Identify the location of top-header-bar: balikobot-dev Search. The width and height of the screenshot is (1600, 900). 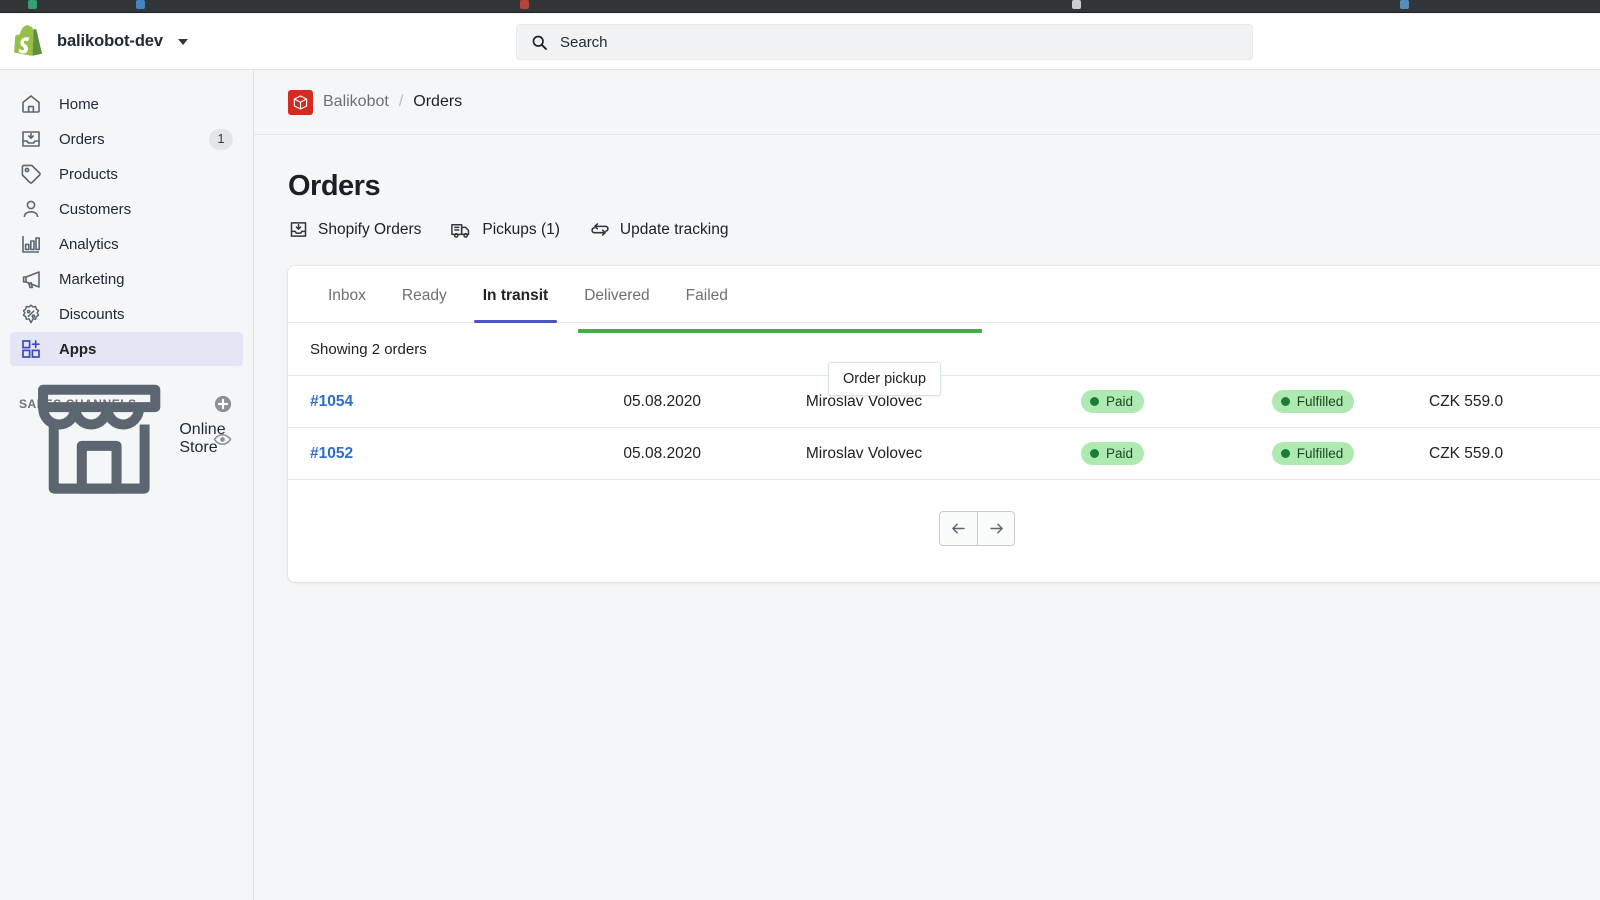
(800, 42).